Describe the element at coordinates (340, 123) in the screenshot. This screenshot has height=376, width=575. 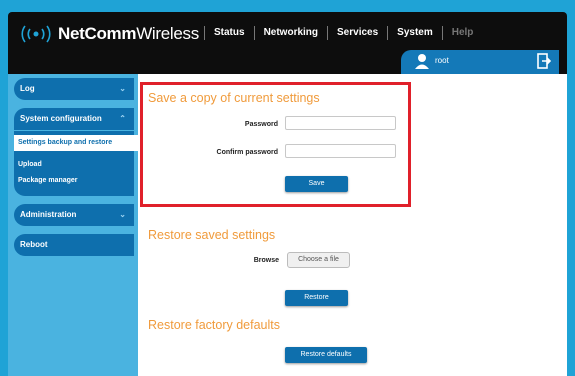
I see `password-field` at that location.